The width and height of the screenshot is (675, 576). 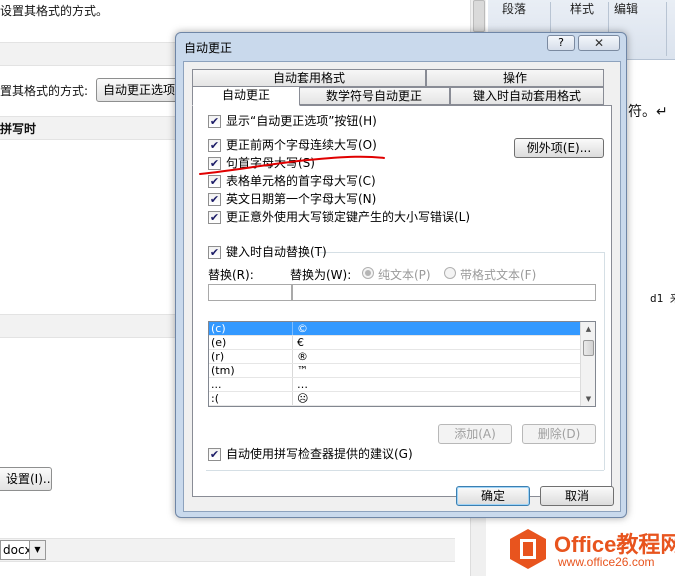 What do you see at coordinates (208, 48) in the screenshot?
I see `dialog-title: 自动更正` at bounding box center [208, 48].